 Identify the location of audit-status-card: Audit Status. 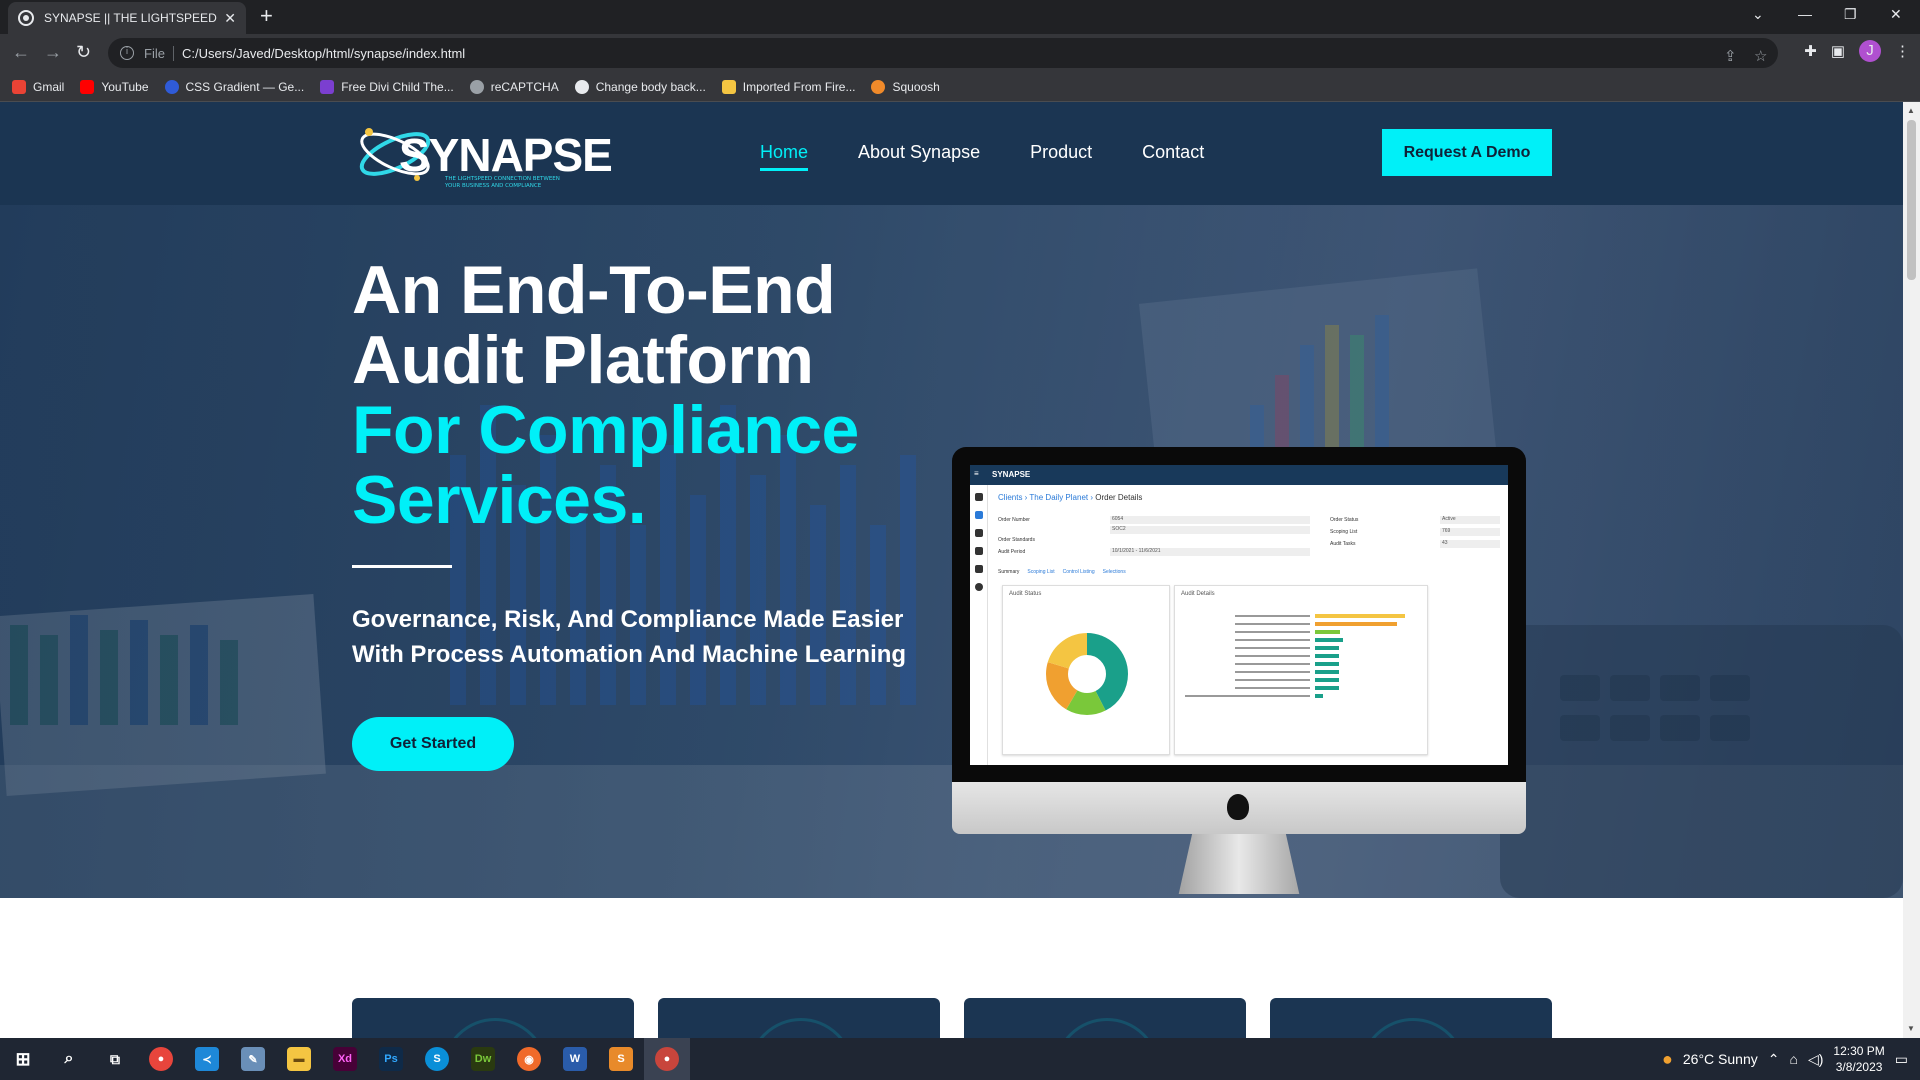
(1086, 670).